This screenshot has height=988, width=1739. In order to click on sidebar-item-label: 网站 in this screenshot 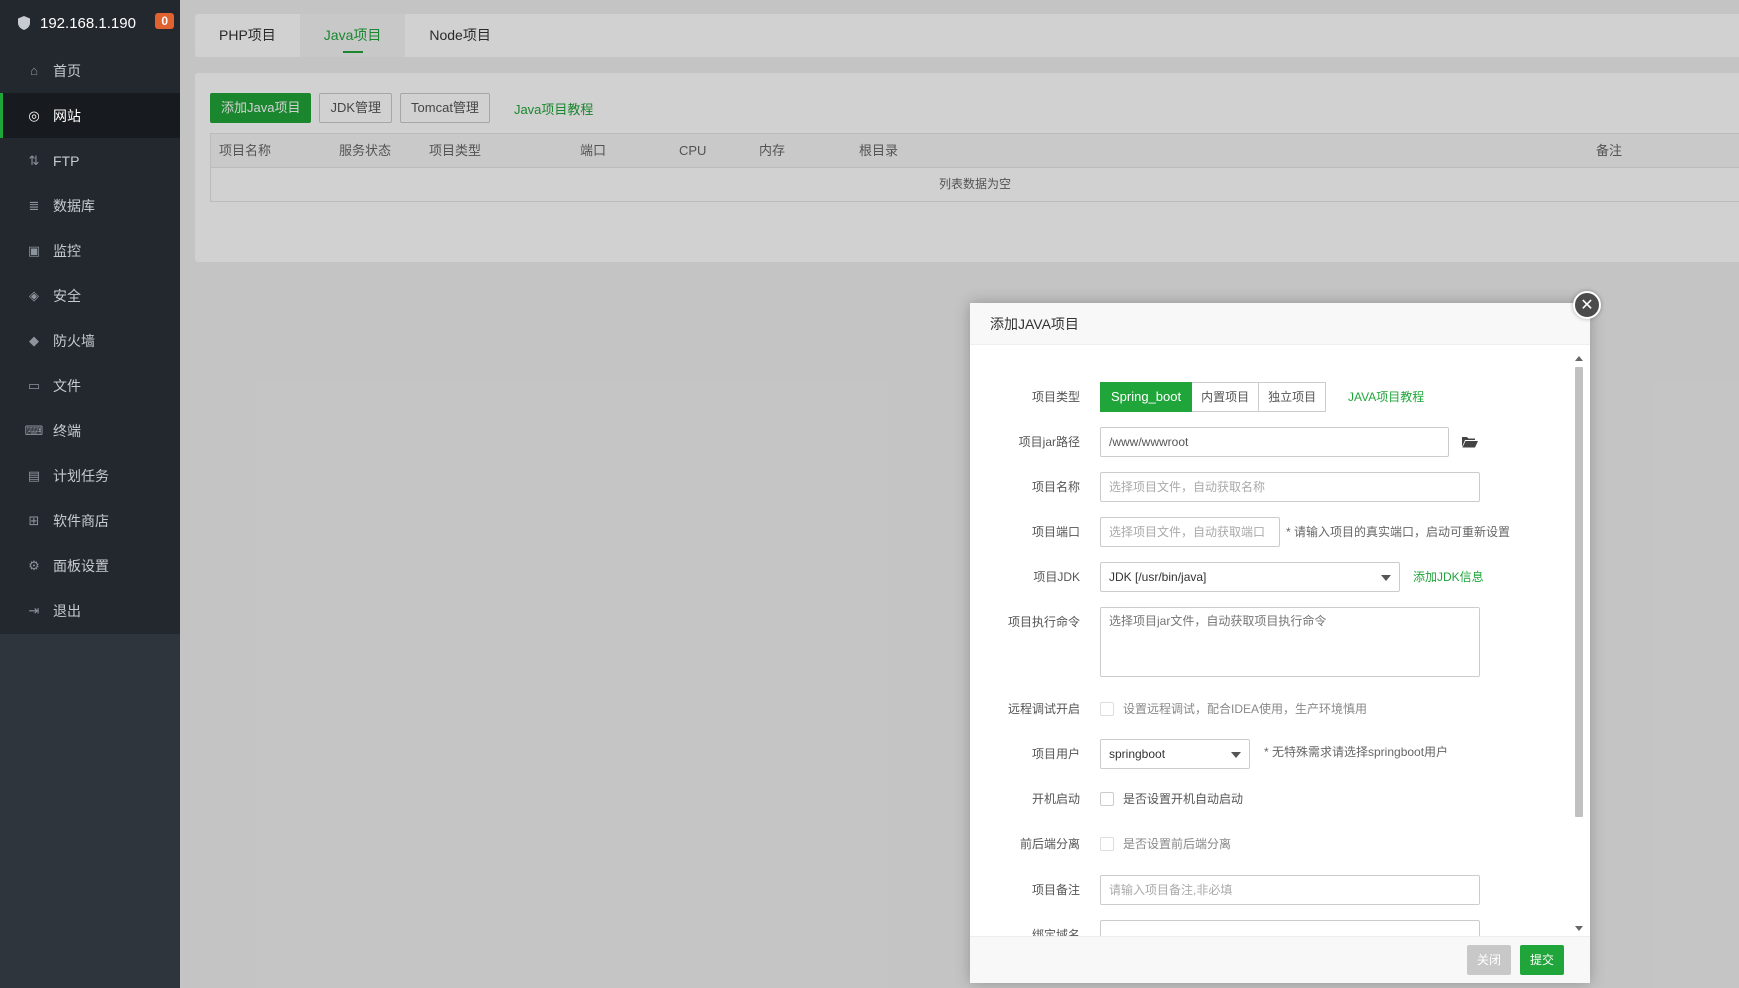, I will do `click(67, 115)`.